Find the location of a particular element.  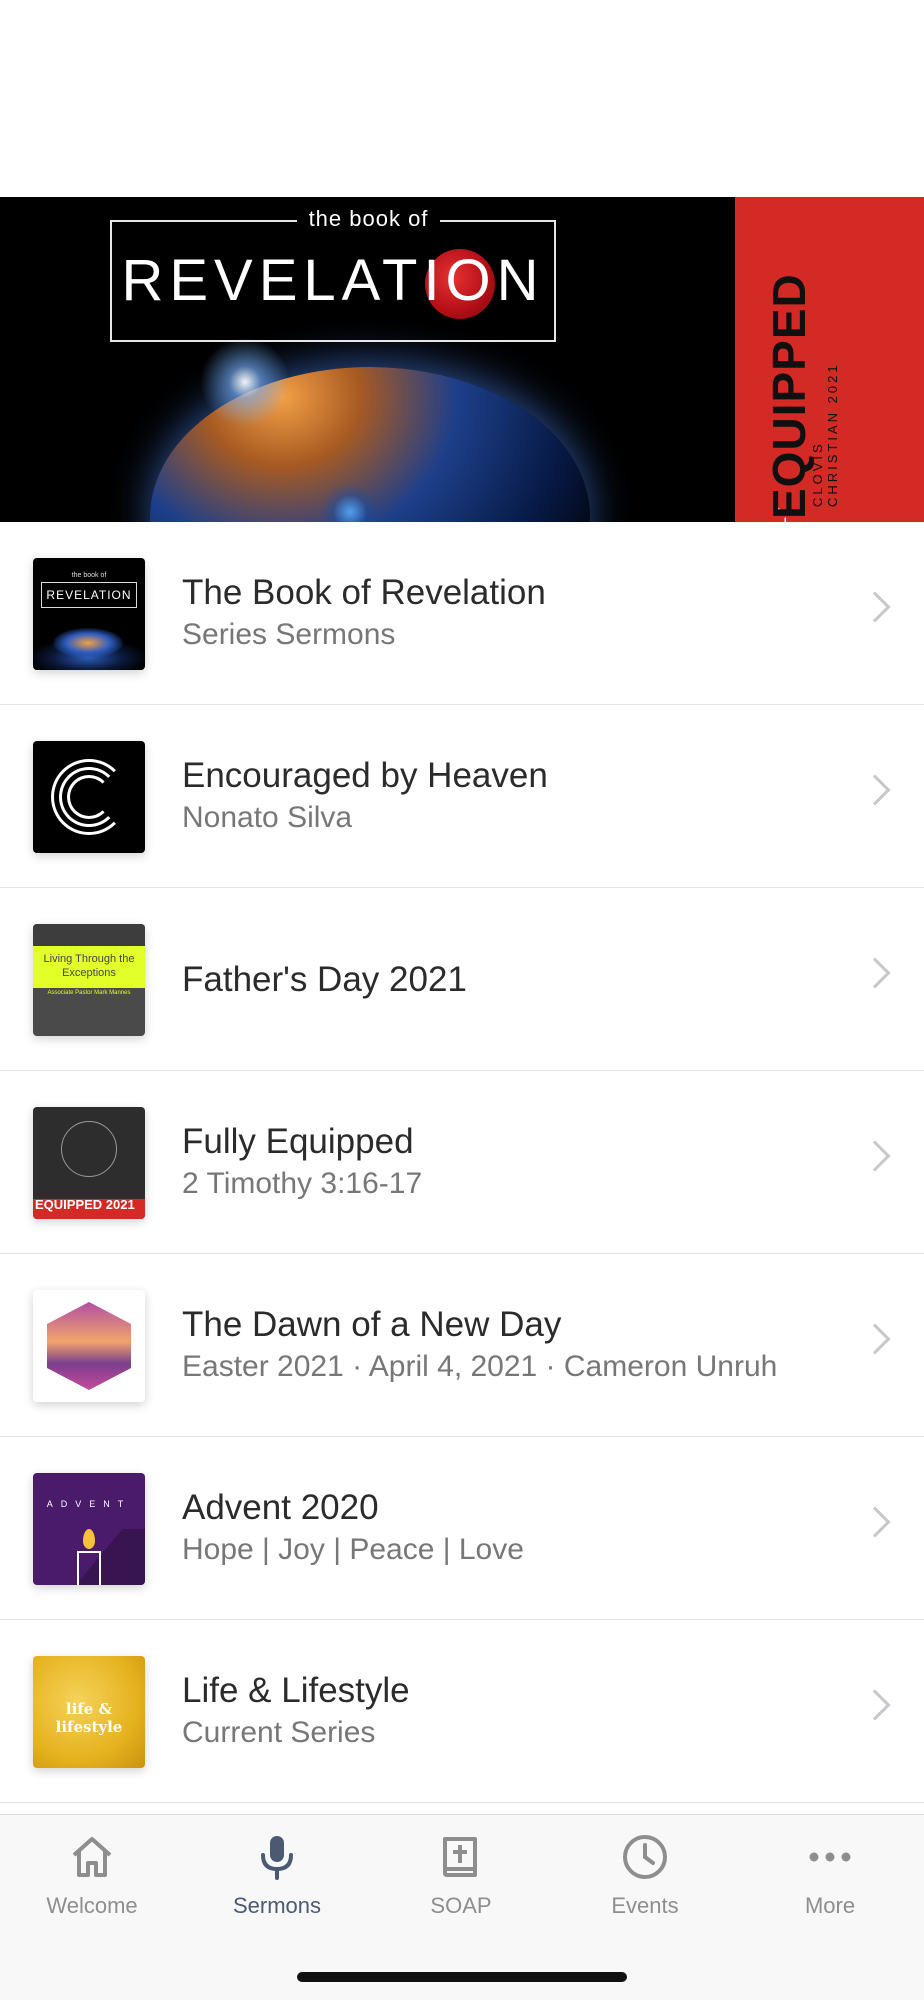

tab-more: More is located at coordinates (830, 1888).